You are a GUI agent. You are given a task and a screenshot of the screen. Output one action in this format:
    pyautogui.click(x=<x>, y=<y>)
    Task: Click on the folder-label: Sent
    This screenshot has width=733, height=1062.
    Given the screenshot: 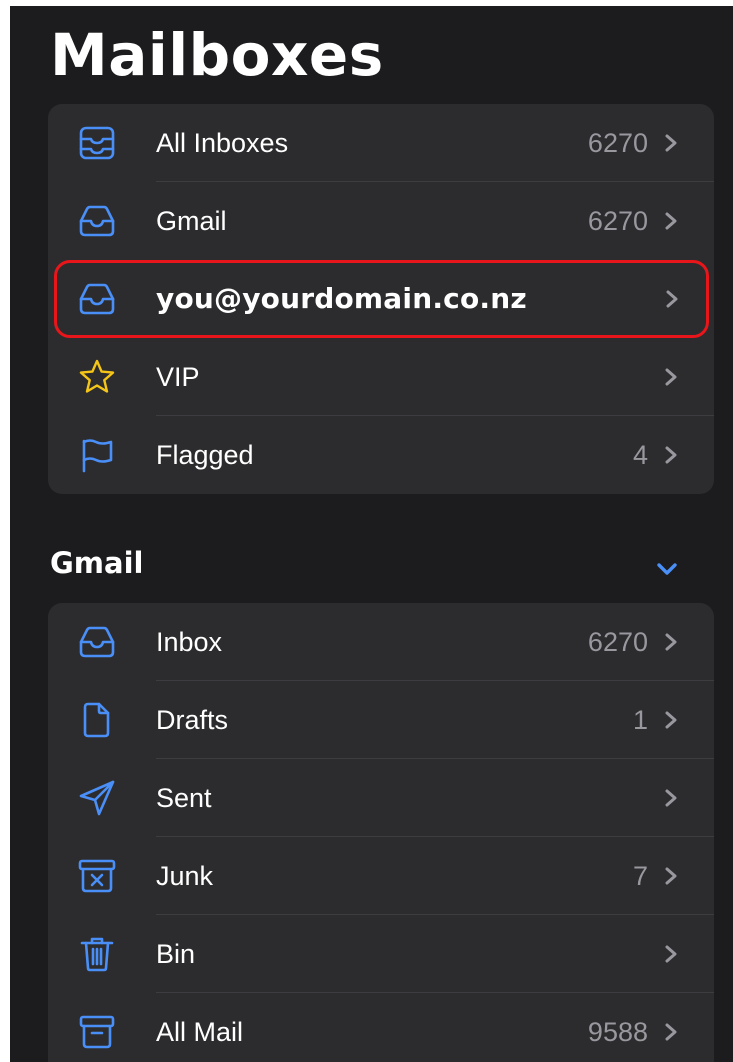 What is the action you would take?
    pyautogui.click(x=184, y=798)
    